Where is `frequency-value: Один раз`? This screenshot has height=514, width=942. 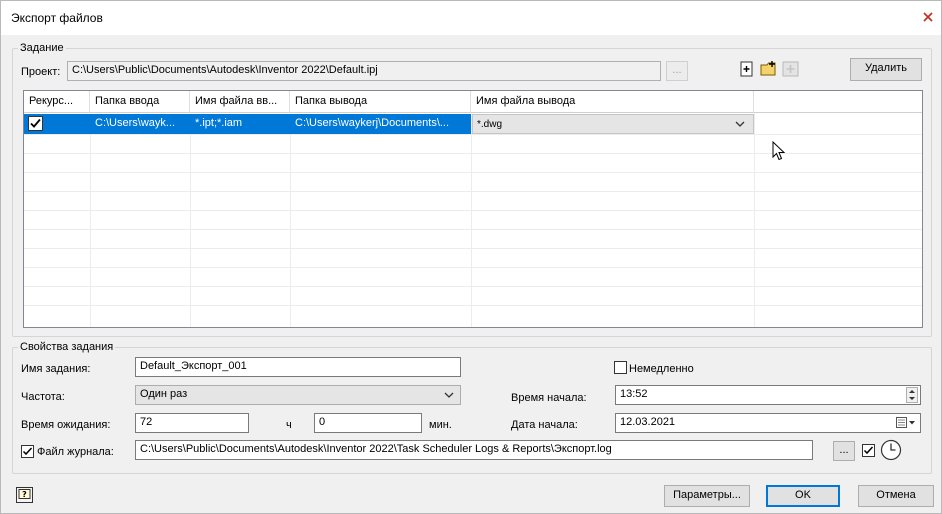 frequency-value: Один раз is located at coordinates (164, 394).